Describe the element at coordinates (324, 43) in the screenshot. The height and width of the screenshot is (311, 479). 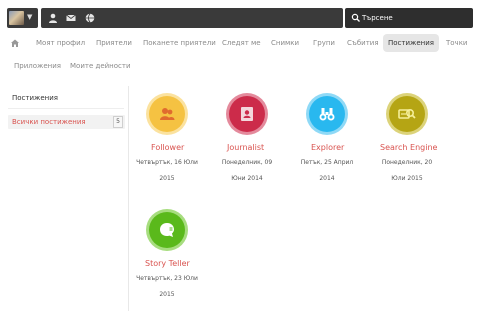
I see `tab-groups: Групи` at that location.